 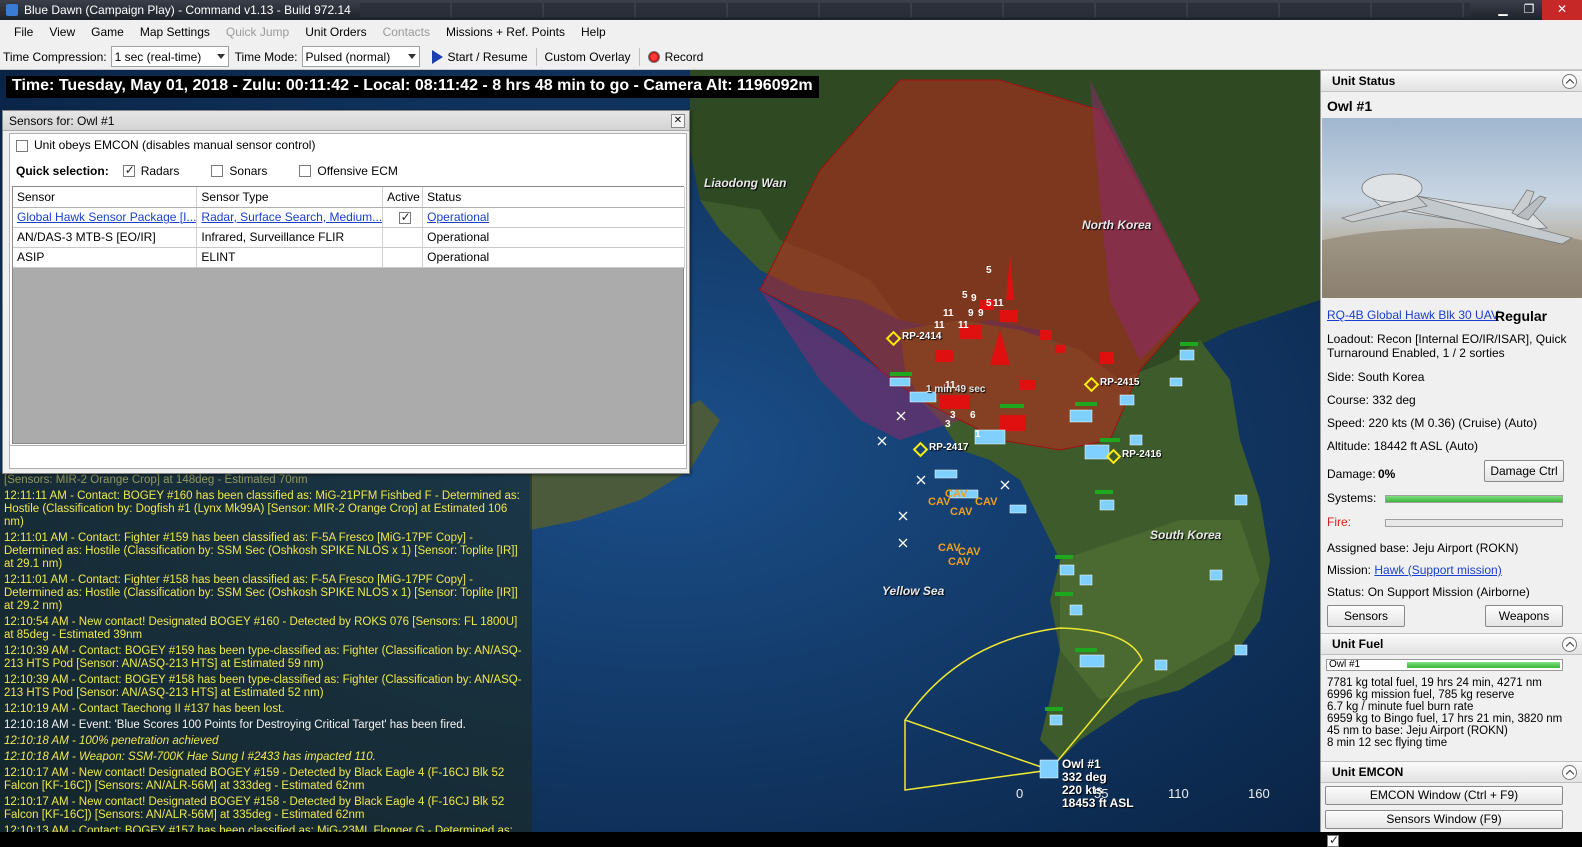 What do you see at coordinates (1333, 840) in the screenshot?
I see `inherit-checkbox` at bounding box center [1333, 840].